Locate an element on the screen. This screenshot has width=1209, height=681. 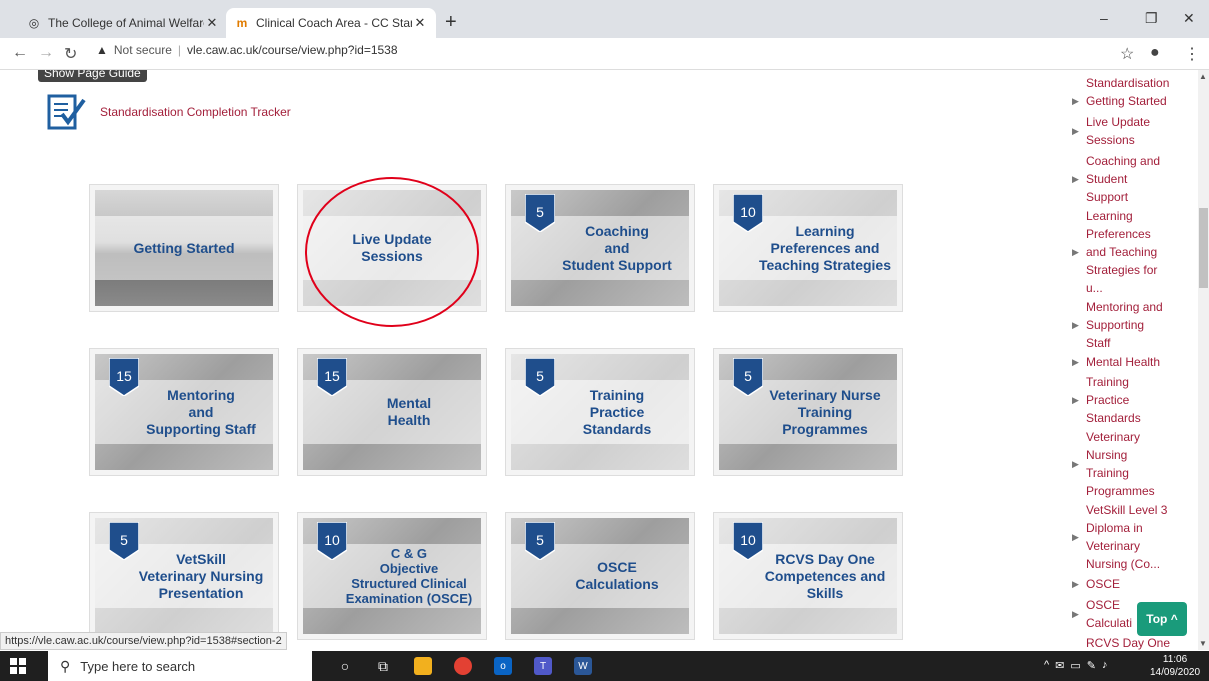
sidebar-item-getting-started: ▶ Getting Started is located at coordinates (1132, 101).